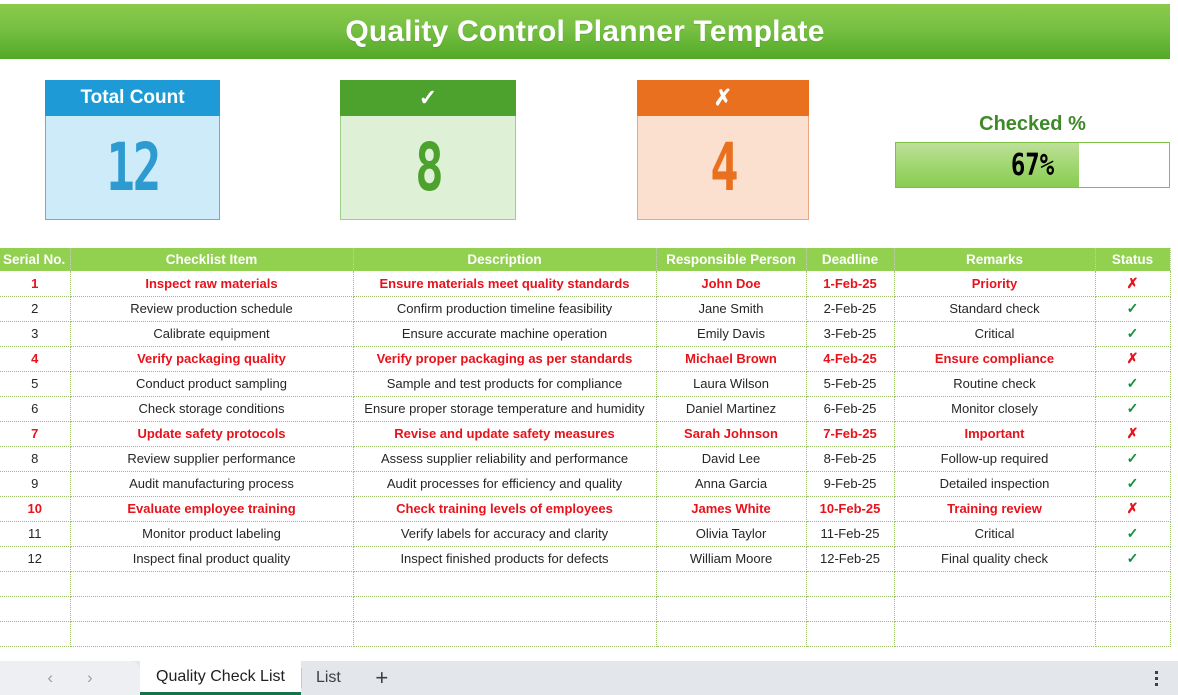 The image size is (1178, 695). Describe the element at coordinates (1133, 259) in the screenshot. I see `column-header-status: Status` at that location.